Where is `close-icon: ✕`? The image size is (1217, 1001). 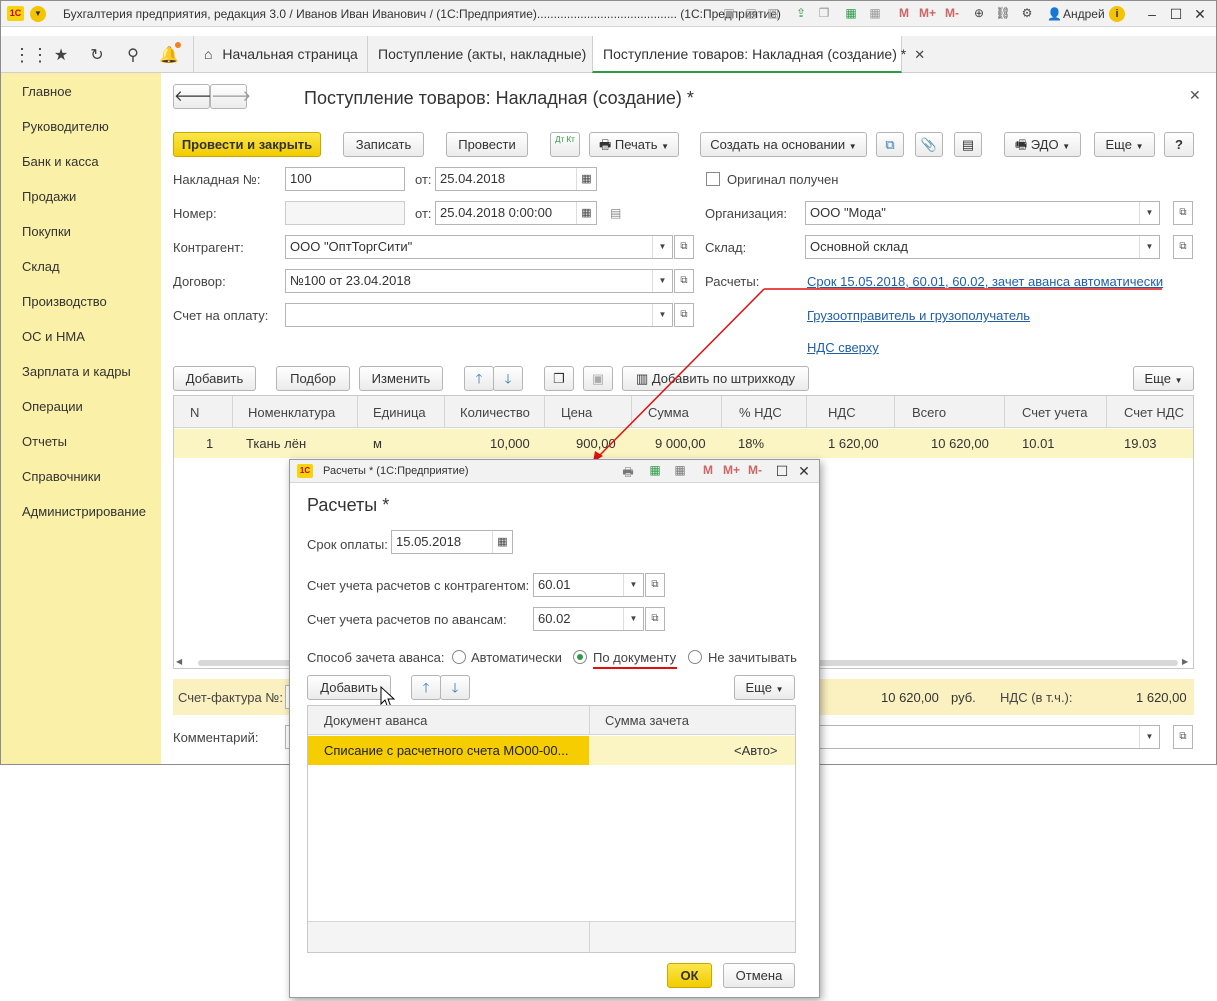 close-icon: ✕ is located at coordinates (804, 471).